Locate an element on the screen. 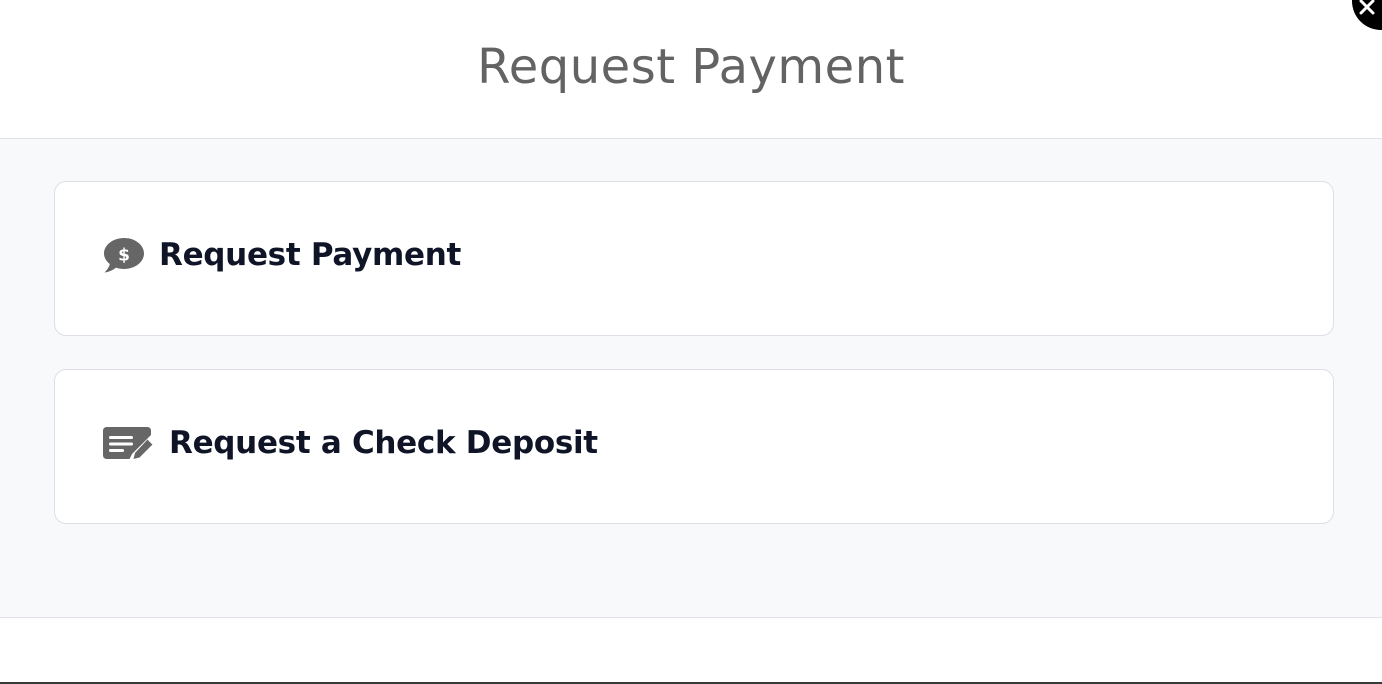 The height and width of the screenshot is (684, 1382). dollar-chat-icon: $ is located at coordinates (124, 255).